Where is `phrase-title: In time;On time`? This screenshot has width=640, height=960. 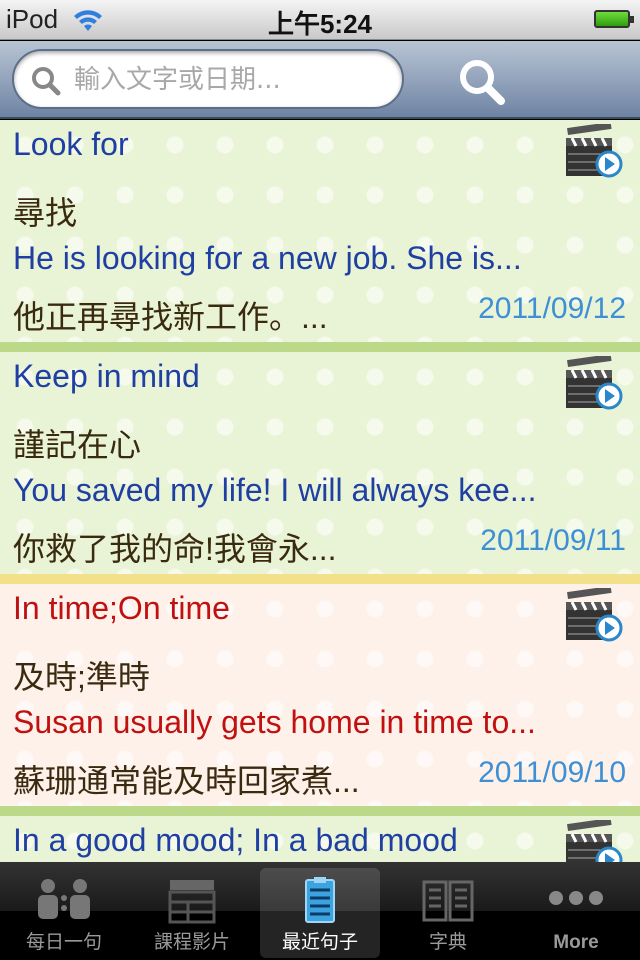 phrase-title: In time;On time is located at coordinates (121, 608).